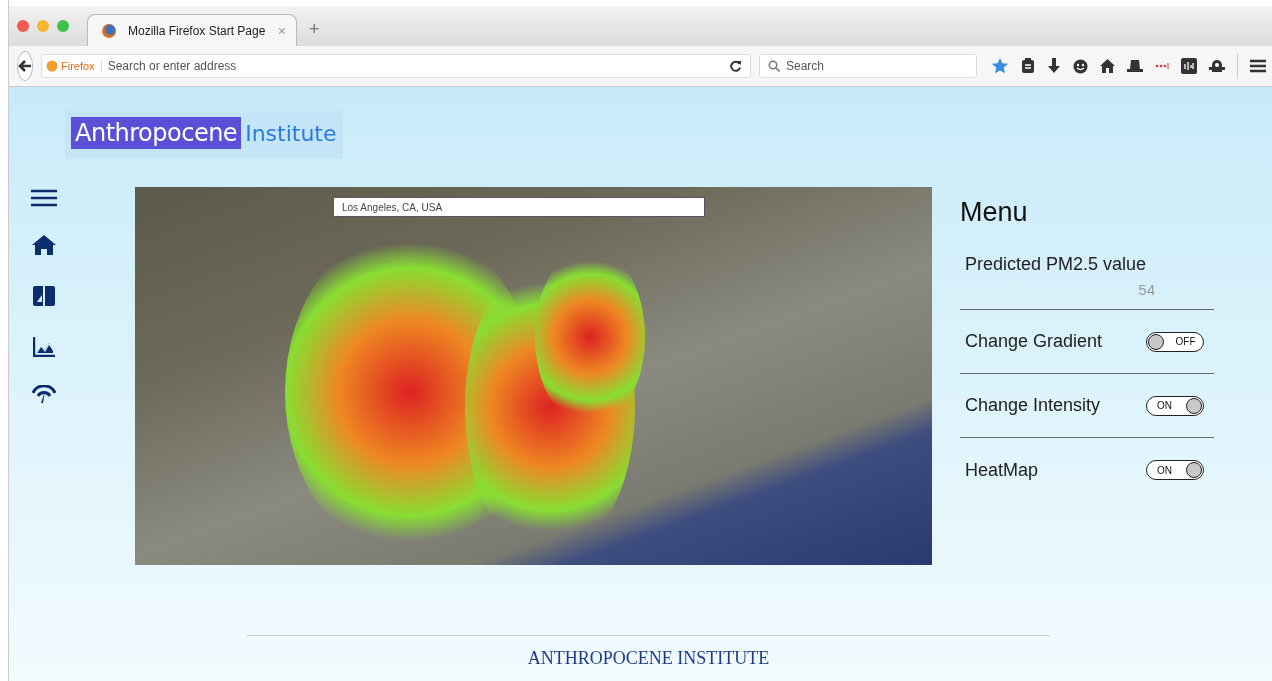  I want to click on setting-label: Change Intensity, so click(1033, 405).